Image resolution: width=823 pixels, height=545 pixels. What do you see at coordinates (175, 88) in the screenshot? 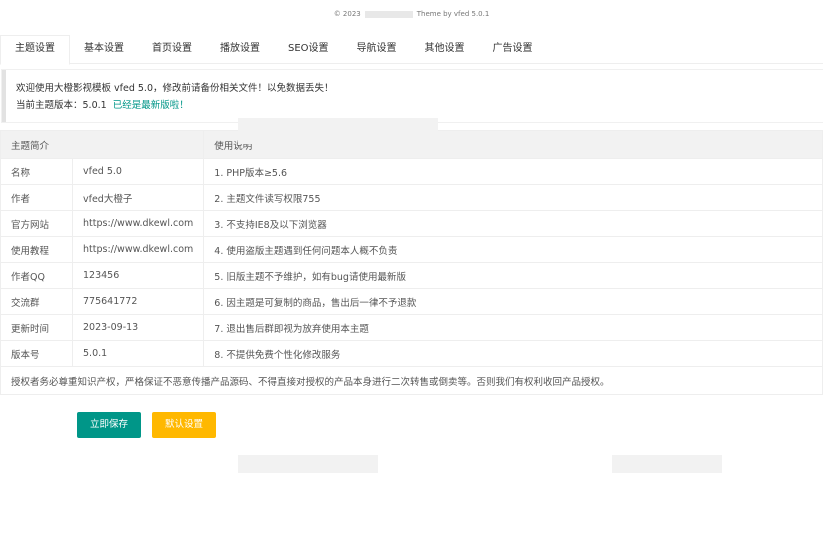
I see `notice-line: 欢迎使用大橙影视模板 vfed 5.0，修改前请备份相关文件！以免数据丢失！` at bounding box center [175, 88].